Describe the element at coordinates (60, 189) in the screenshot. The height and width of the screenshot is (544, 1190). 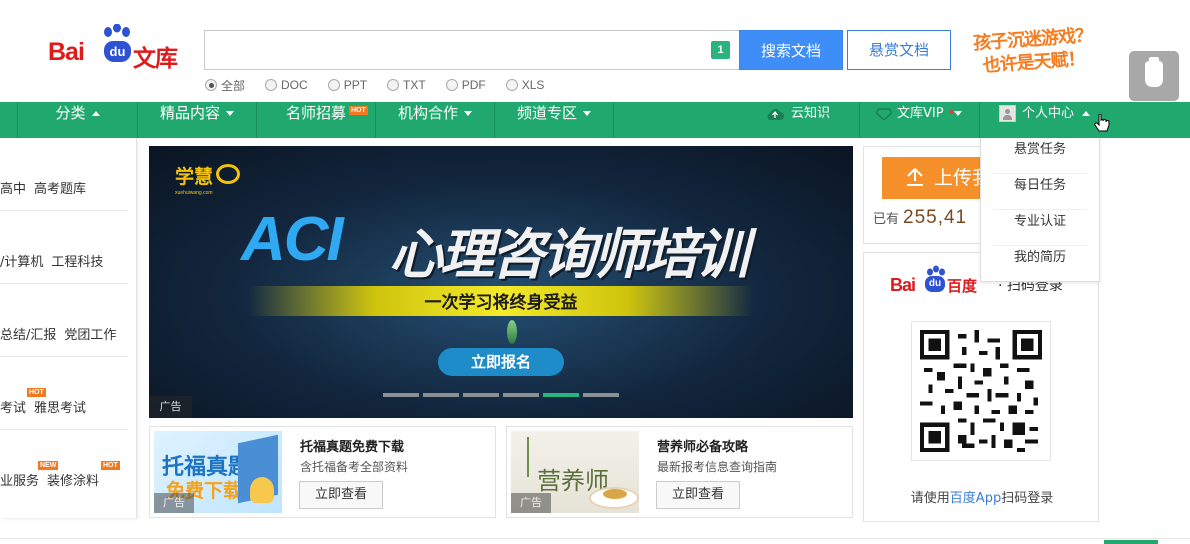
I see `category-link: 高考题库` at that location.